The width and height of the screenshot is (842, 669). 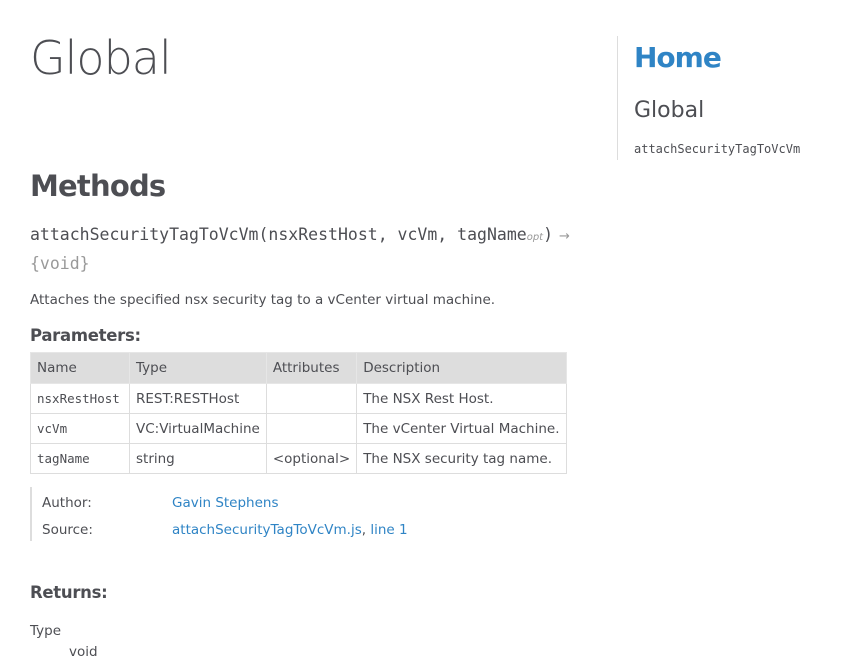 What do you see at coordinates (198, 368) in the screenshot?
I see `column-header-type: Type` at bounding box center [198, 368].